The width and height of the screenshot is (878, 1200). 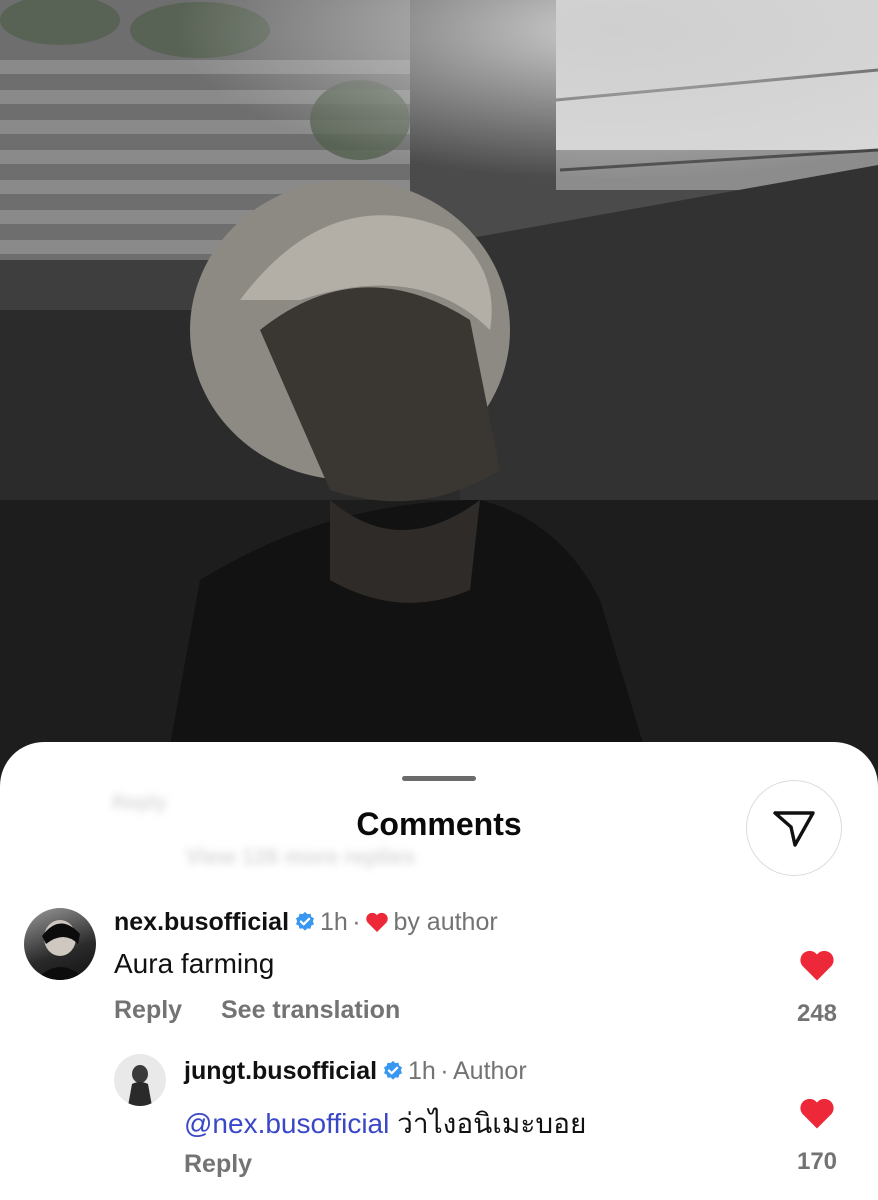 I want to click on comment-header-jungt: jungt.busofficial 1h · Author, so click(x=355, y=1071).